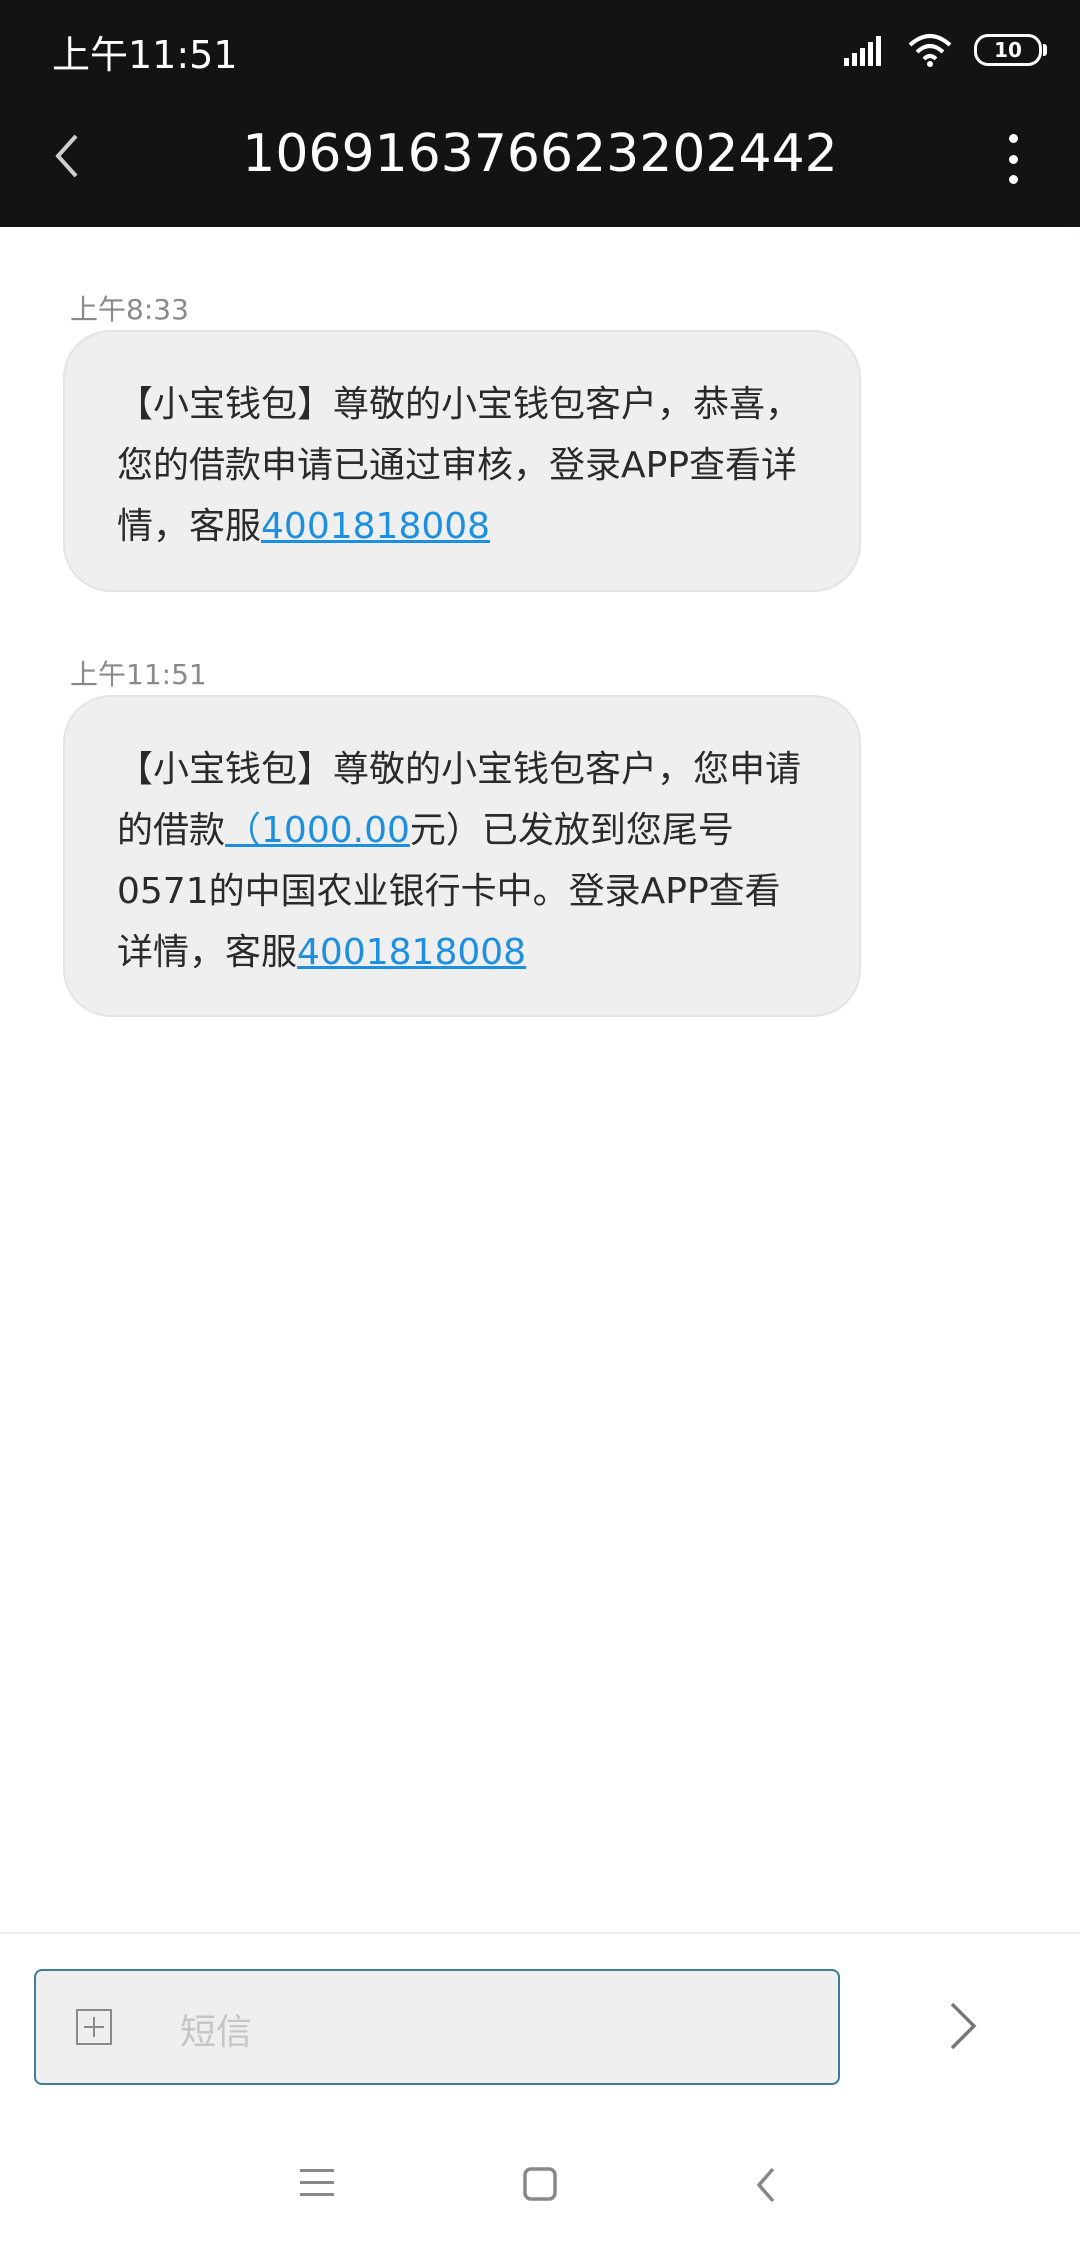  Describe the element at coordinates (540, 154) in the screenshot. I see `conversation-title: 106916376623202442` at that location.